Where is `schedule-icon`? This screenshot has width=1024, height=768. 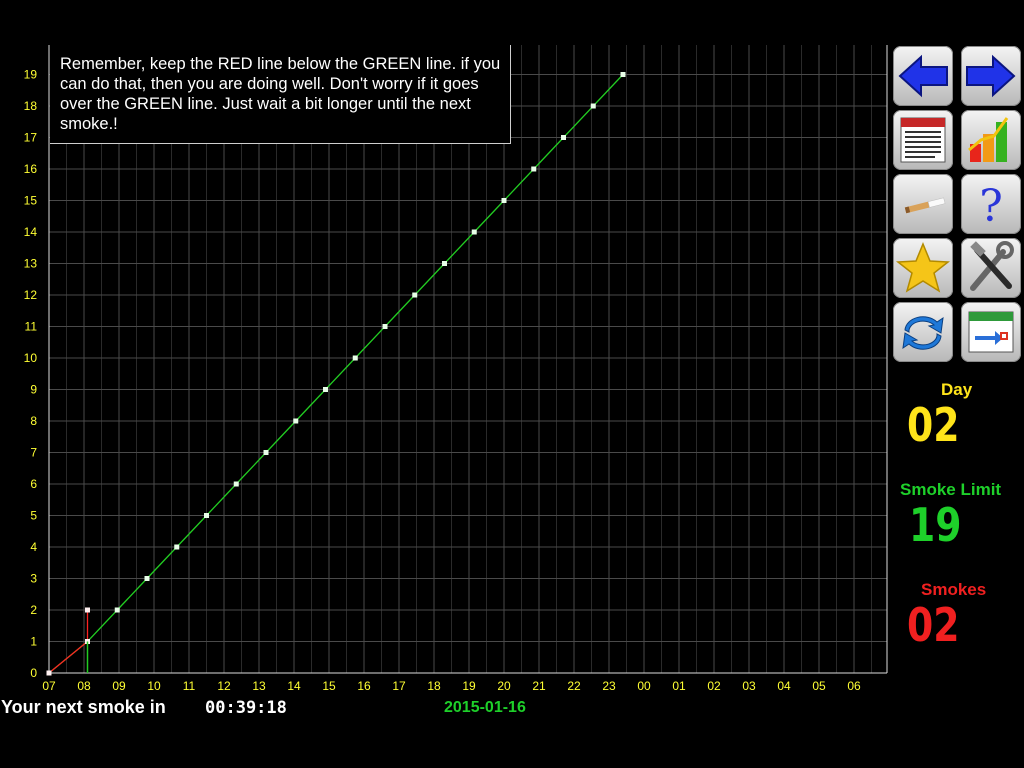
schedule-icon is located at coordinates (991, 332).